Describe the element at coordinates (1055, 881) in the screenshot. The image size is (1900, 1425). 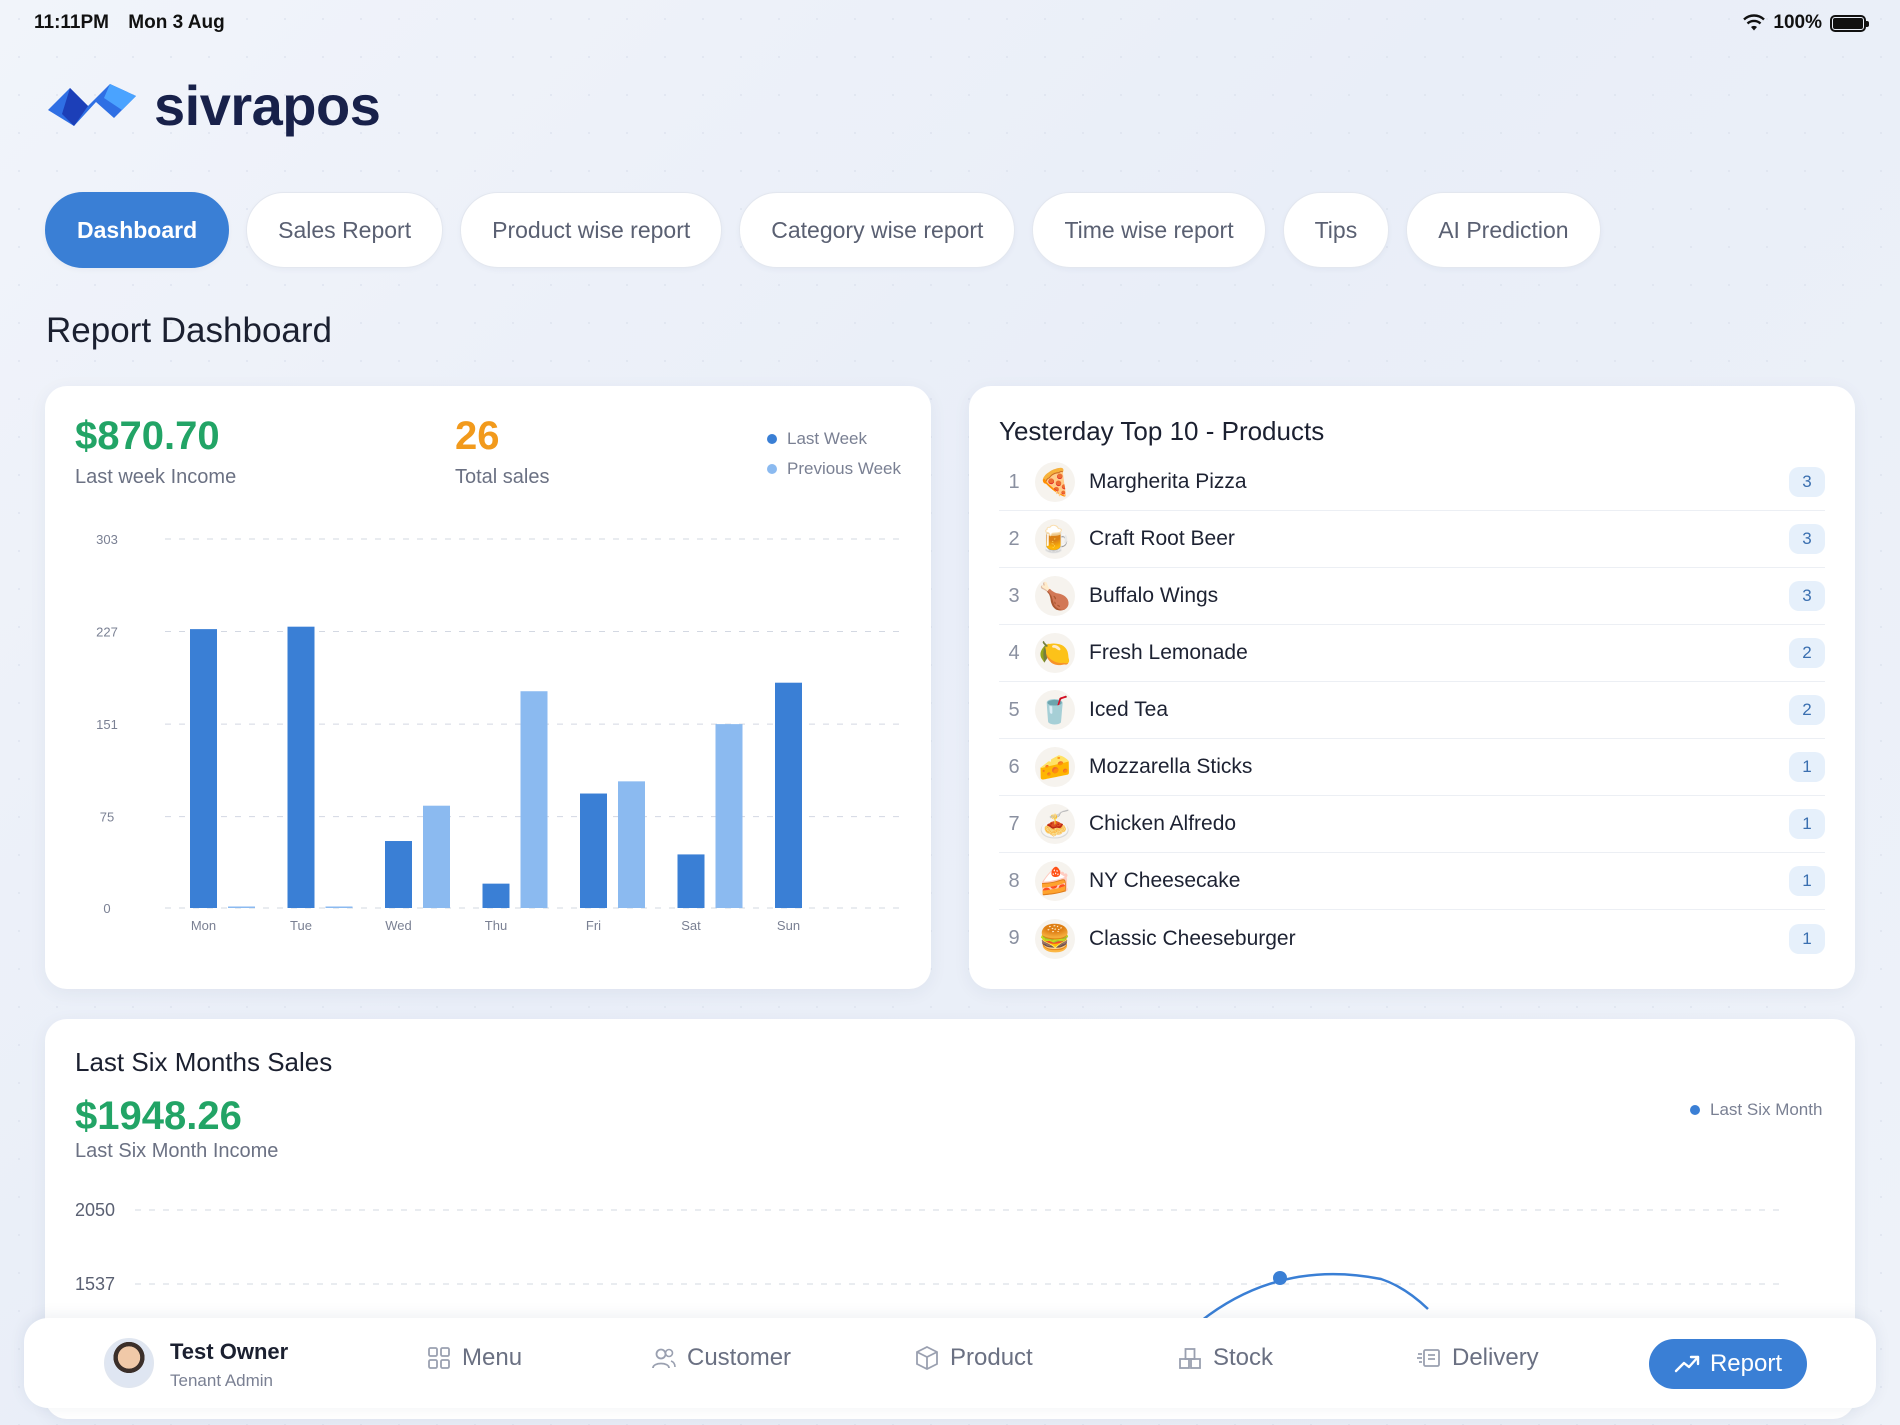
I see `cheesecake-icon: 🍰` at that location.